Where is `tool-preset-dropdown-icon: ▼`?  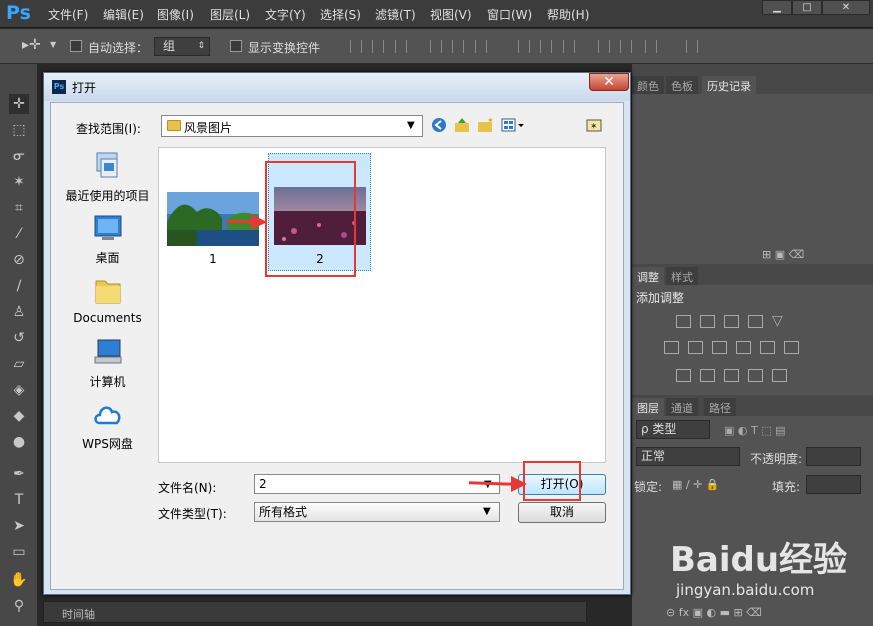
tool-preset-dropdown-icon: ▼ is located at coordinates (53, 44).